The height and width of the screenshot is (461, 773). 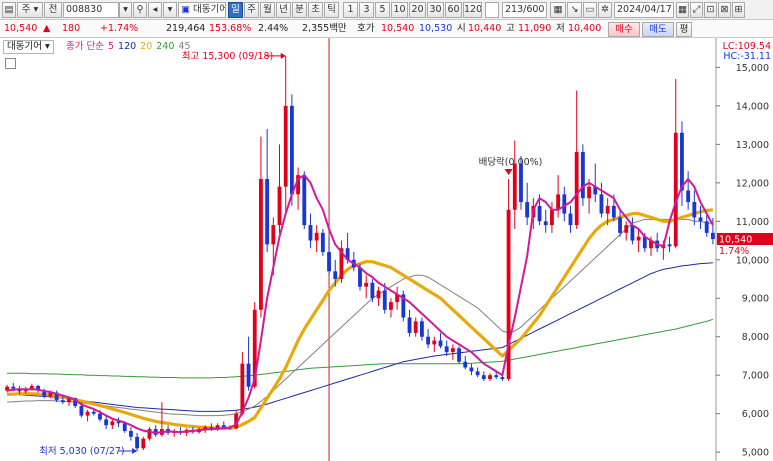 What do you see at coordinates (461, 28) in the screenshot?
I see `open-label: 시` at bounding box center [461, 28].